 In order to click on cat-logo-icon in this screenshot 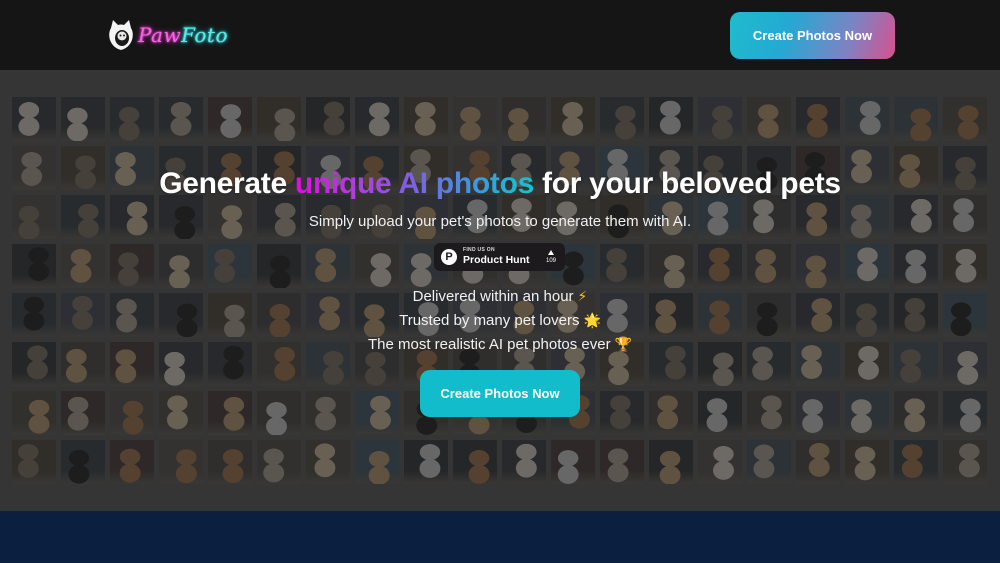, I will do `click(121, 35)`.